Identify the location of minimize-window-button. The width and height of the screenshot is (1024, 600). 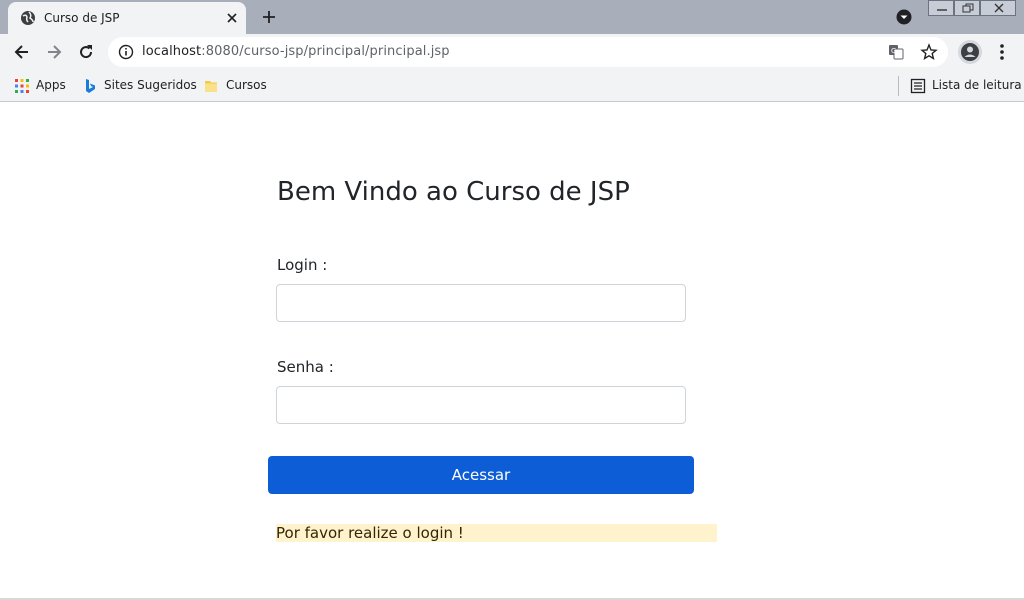
(941, 8).